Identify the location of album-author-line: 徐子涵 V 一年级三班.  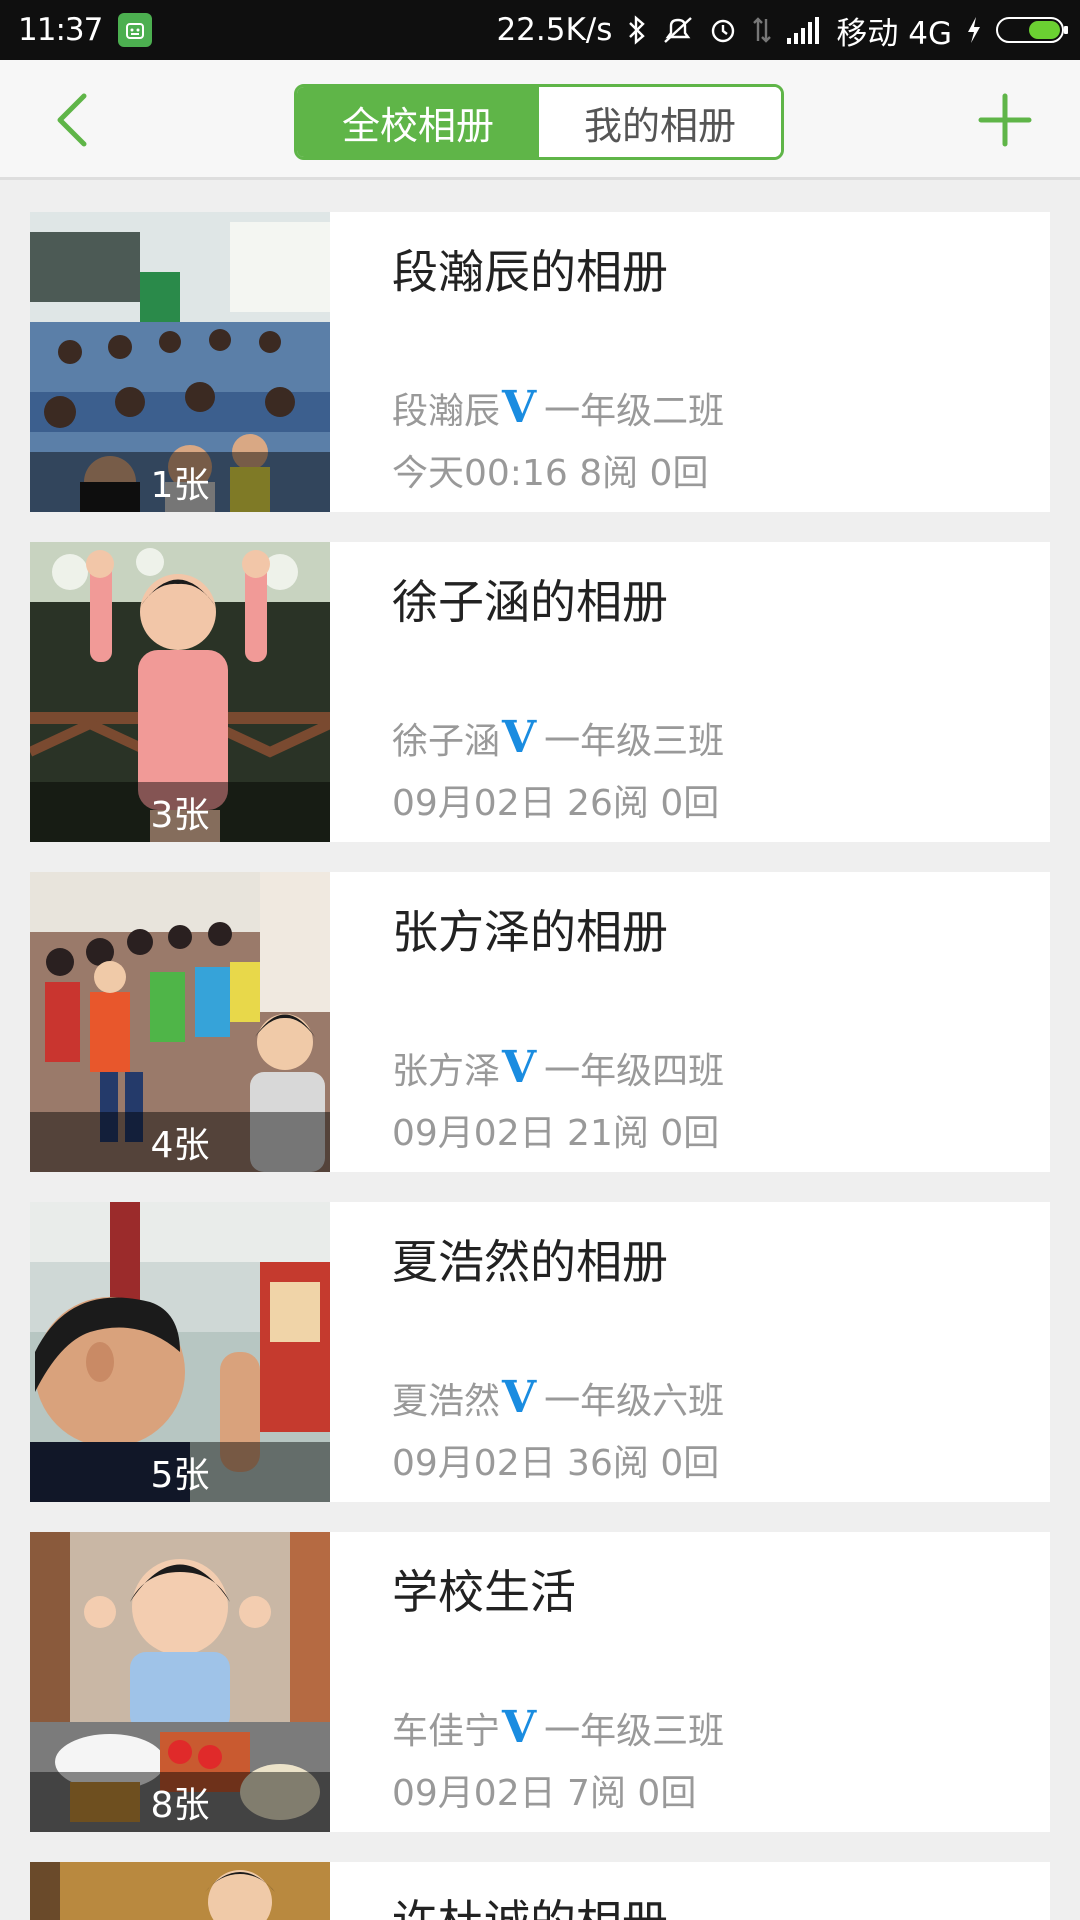
(558, 738).